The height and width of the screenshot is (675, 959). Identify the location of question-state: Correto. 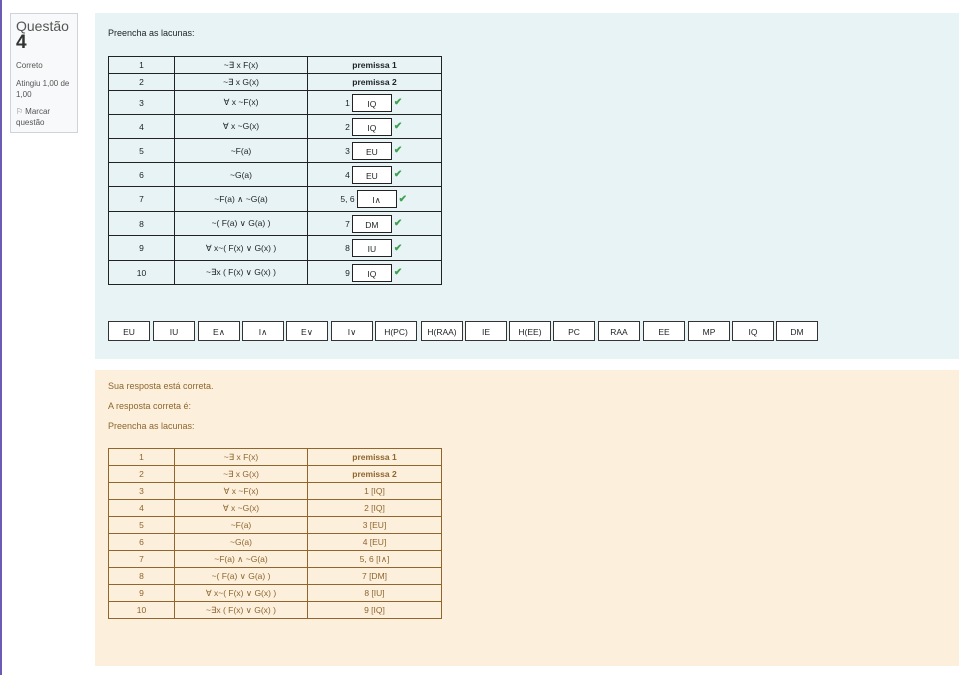
(29, 65).